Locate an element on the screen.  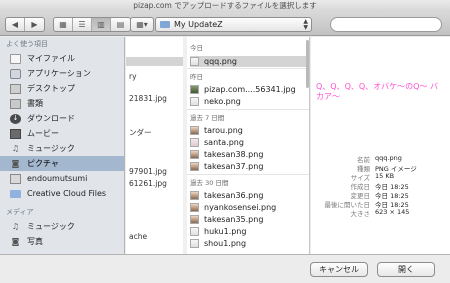
file-name: shou1.png is located at coordinates (225, 243).